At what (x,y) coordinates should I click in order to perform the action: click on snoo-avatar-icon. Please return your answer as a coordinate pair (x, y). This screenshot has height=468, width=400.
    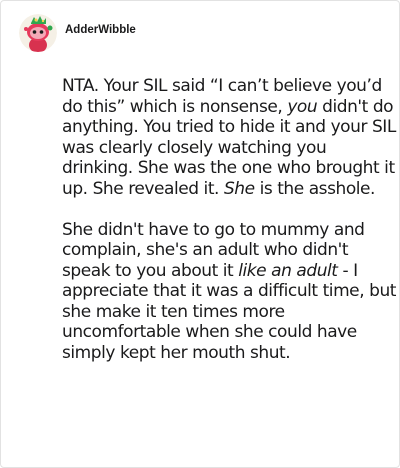
    Looking at the image, I should click on (38, 33).